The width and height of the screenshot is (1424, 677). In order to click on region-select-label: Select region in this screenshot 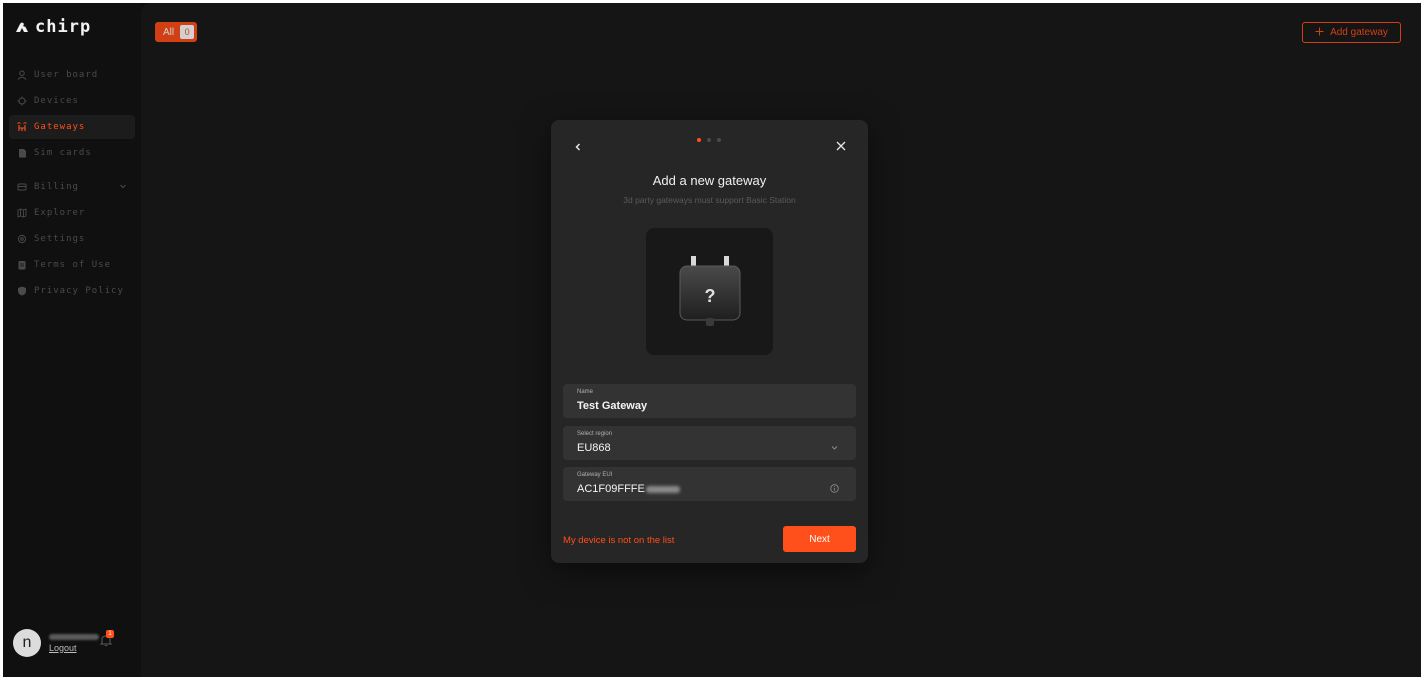, I will do `click(595, 434)`.